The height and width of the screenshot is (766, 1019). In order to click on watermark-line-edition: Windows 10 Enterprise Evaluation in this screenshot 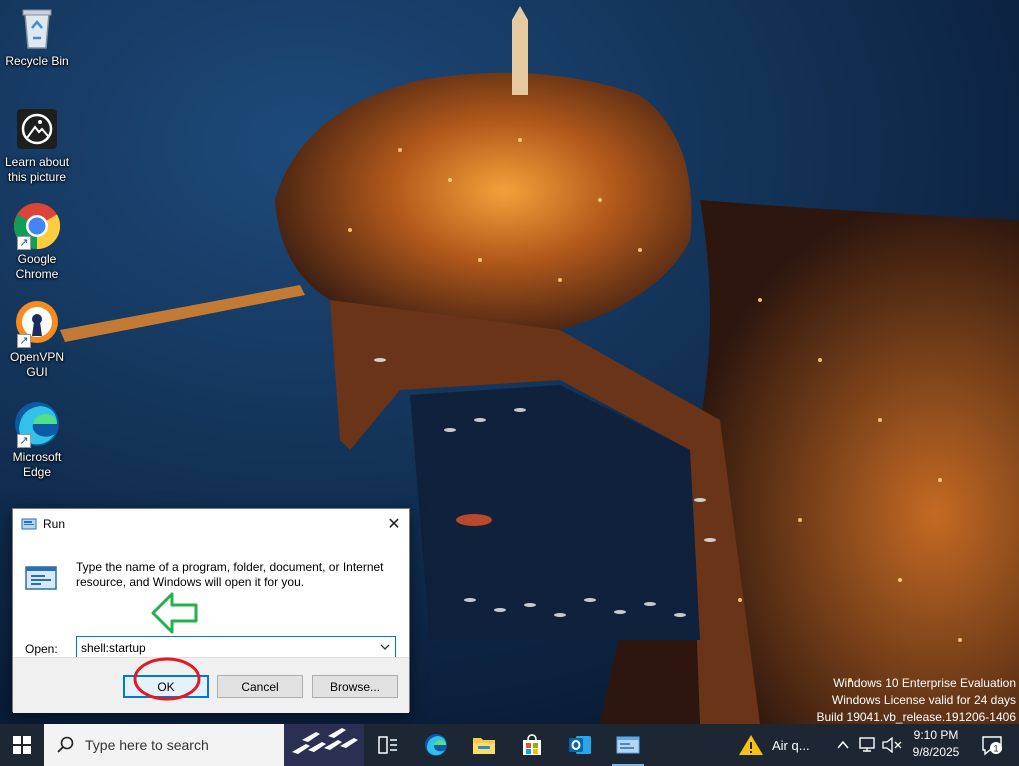, I will do `click(924, 683)`.